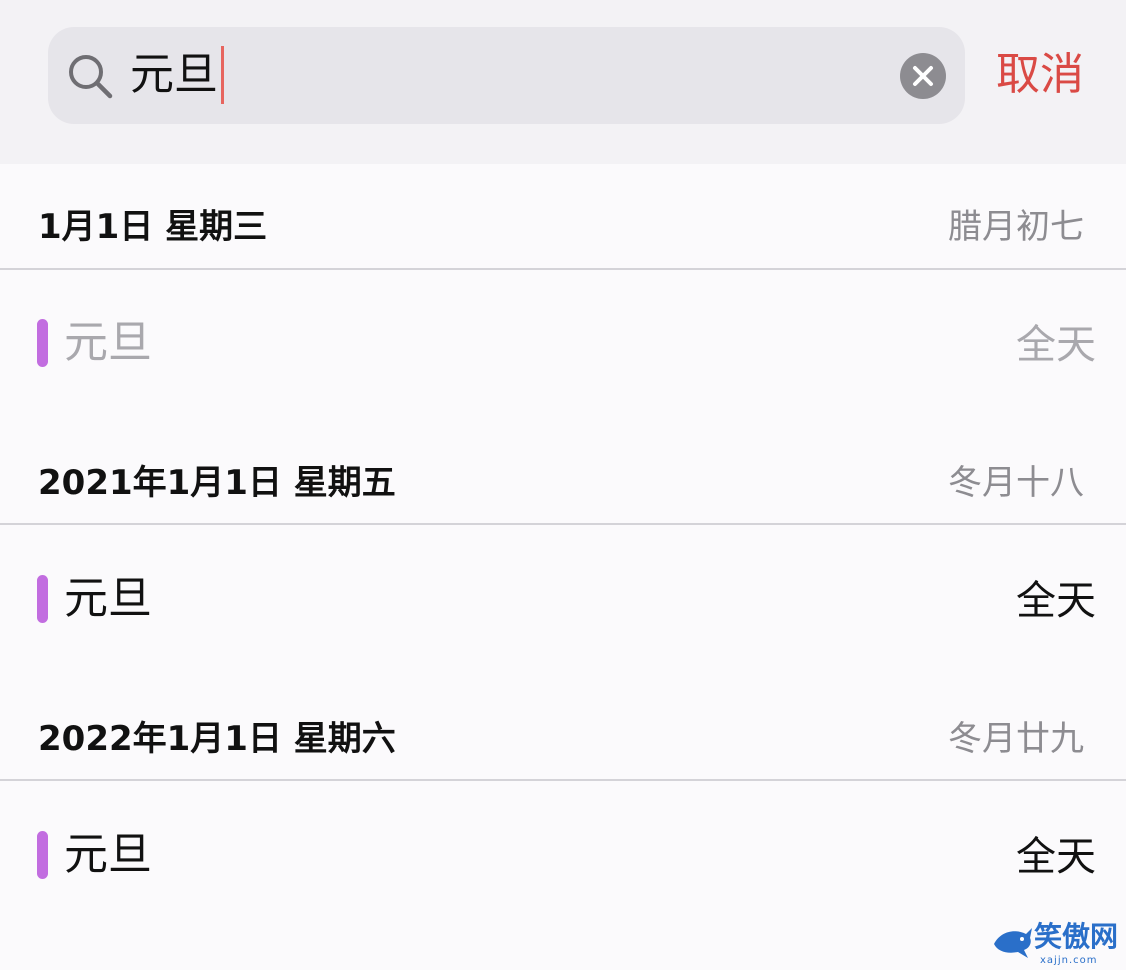 The image size is (1126, 970). Describe the element at coordinates (153, 227) in the screenshot. I see `date-label: 1月1日 星期三` at that location.